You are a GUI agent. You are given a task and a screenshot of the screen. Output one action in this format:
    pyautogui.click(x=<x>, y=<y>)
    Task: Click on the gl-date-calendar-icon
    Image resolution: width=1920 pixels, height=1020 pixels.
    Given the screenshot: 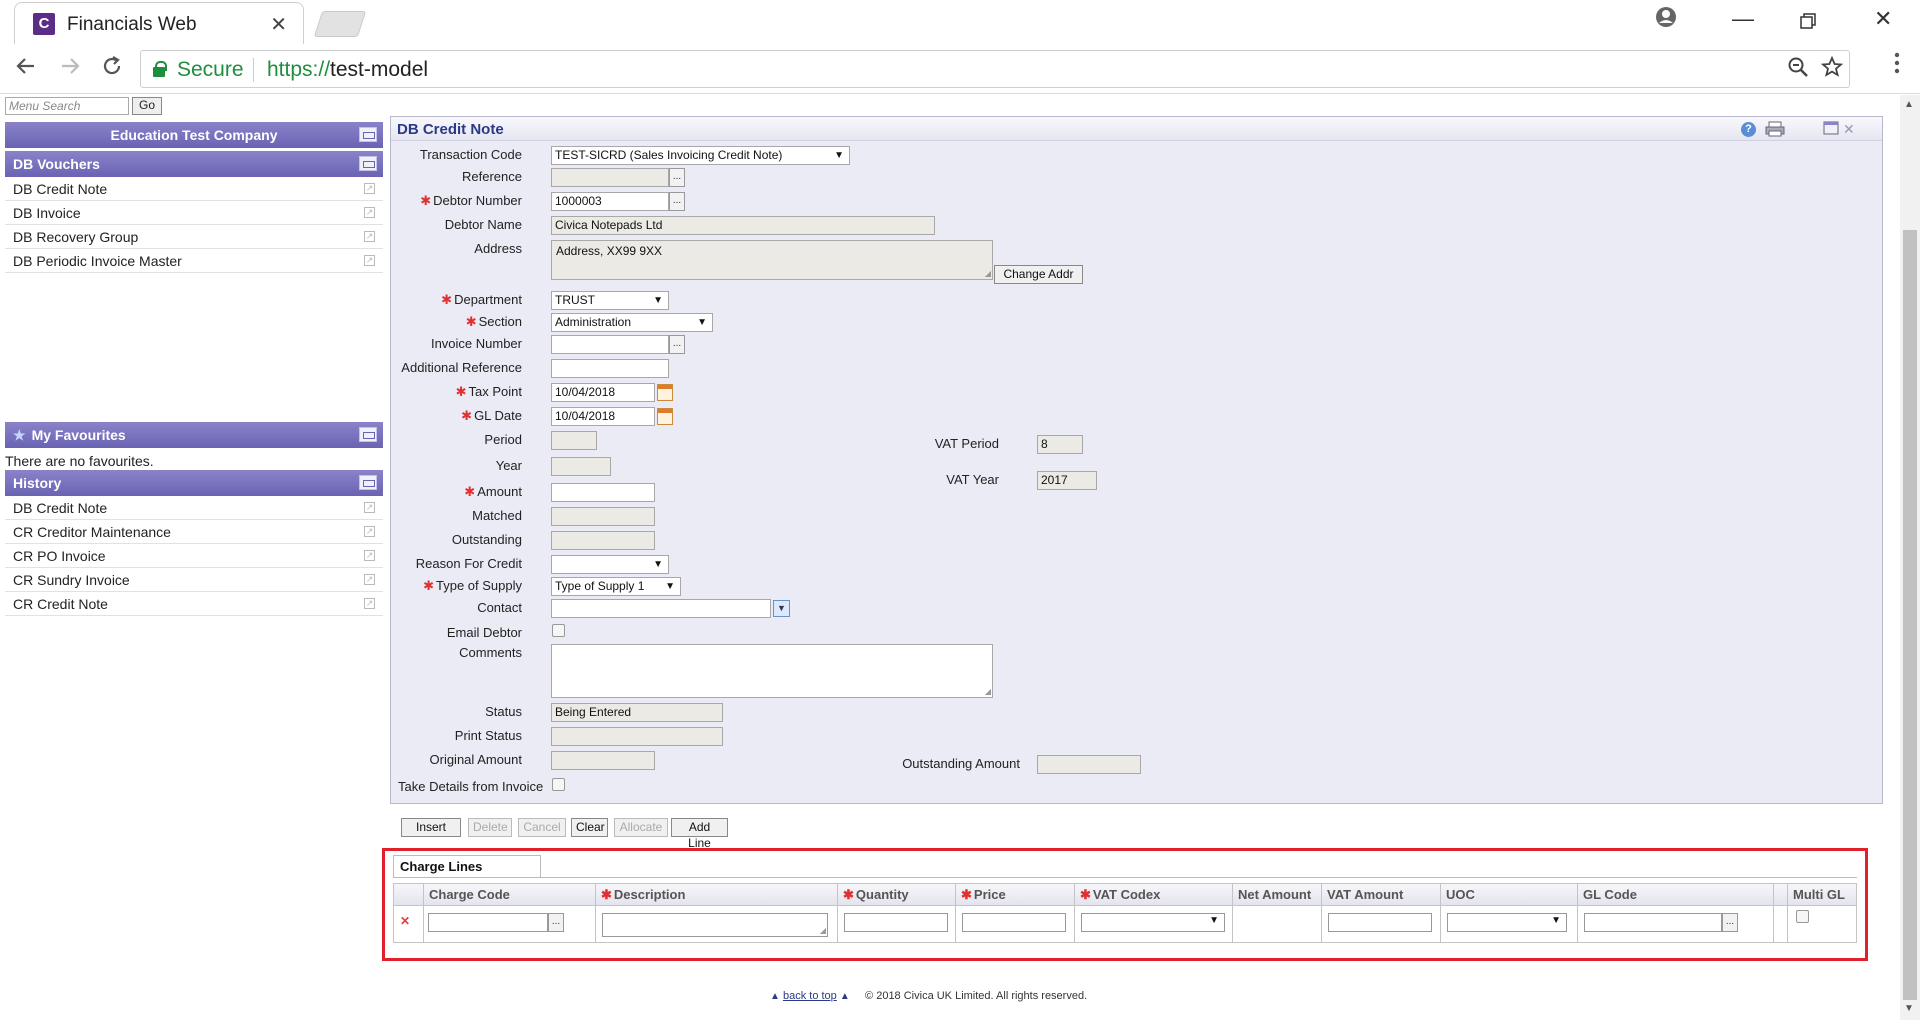 What is the action you would take?
    pyautogui.click(x=665, y=416)
    